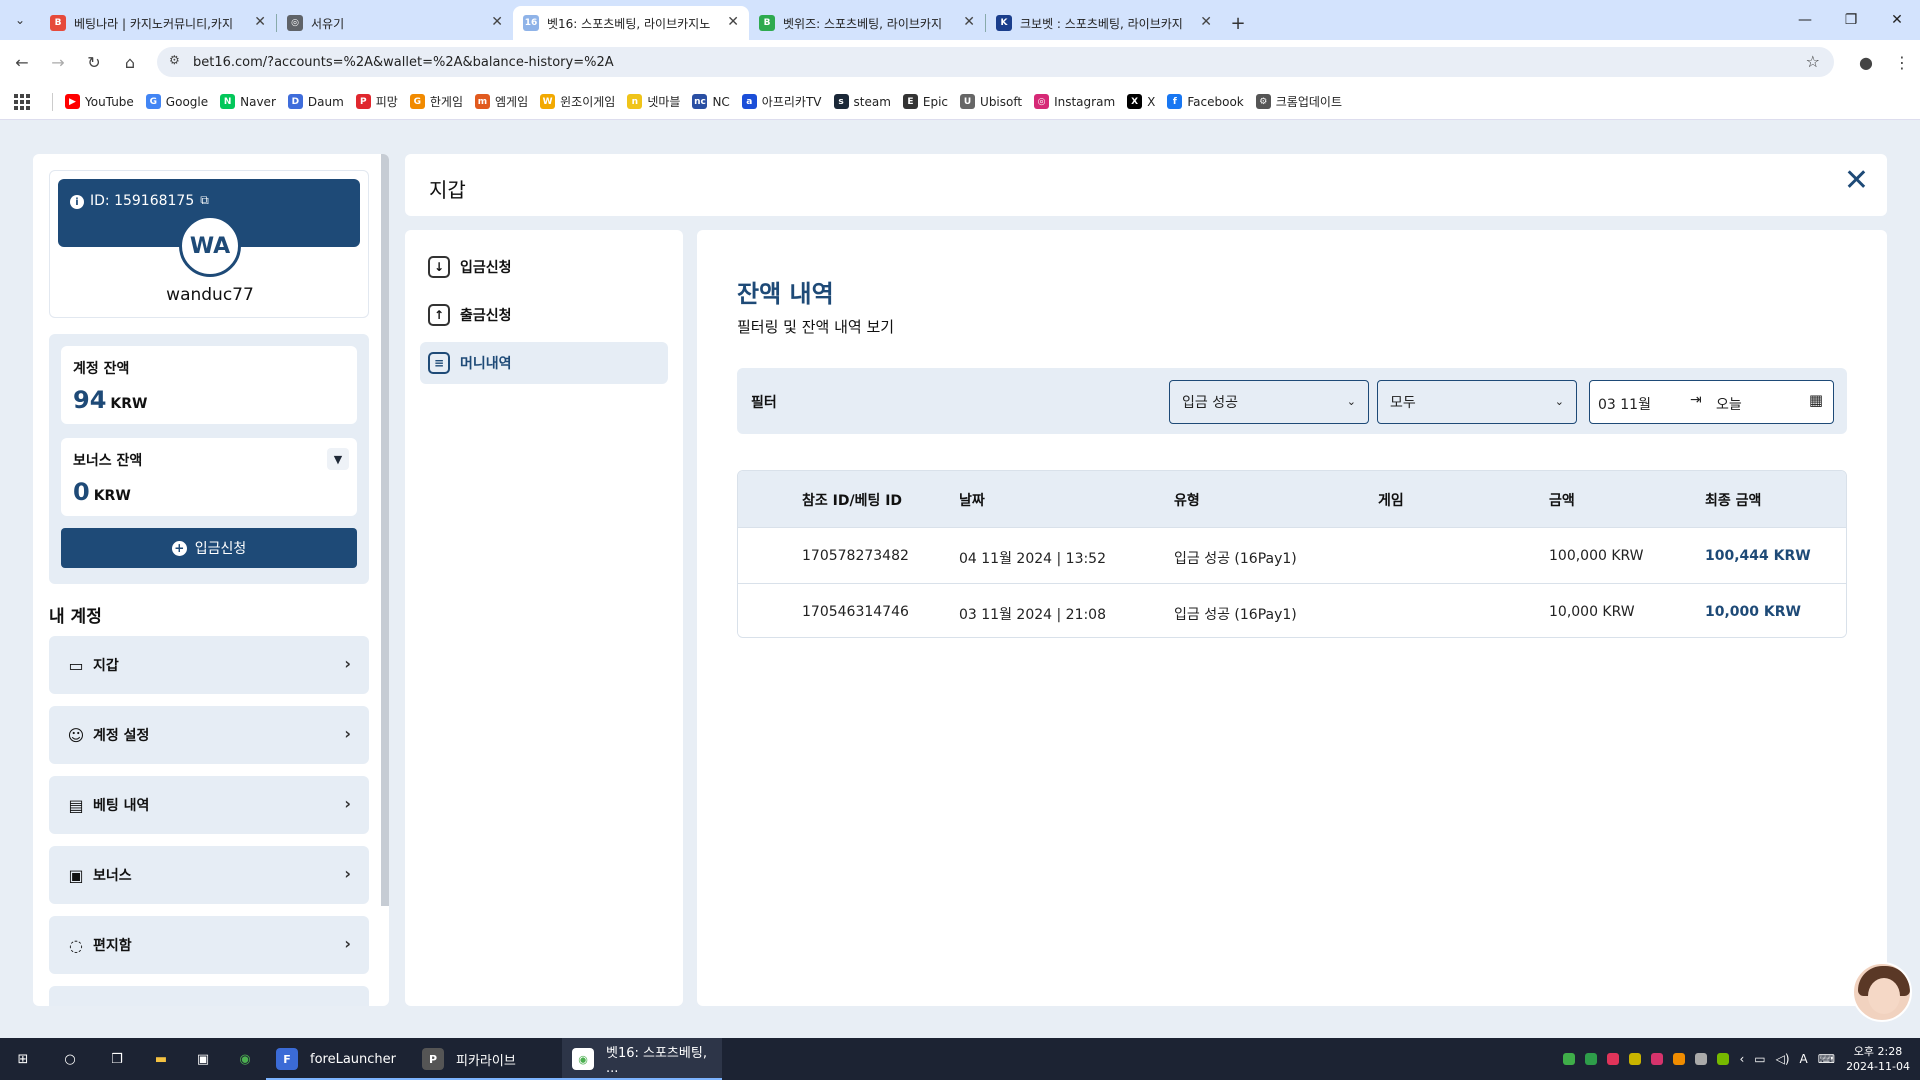 This screenshot has width=1920, height=1080. I want to click on bookmark-item: XX, so click(1141, 101).